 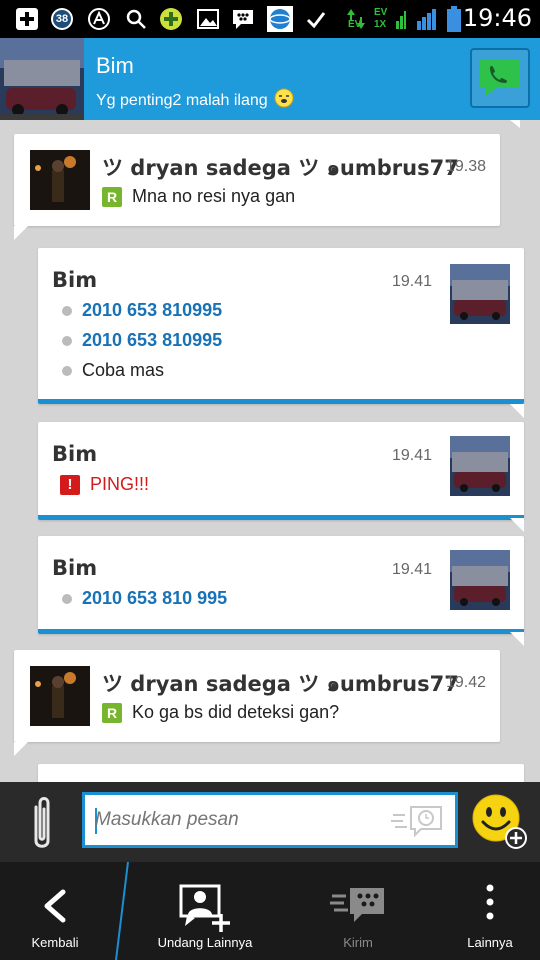 I want to click on smiley-add-icon, so click(x=499, y=821).